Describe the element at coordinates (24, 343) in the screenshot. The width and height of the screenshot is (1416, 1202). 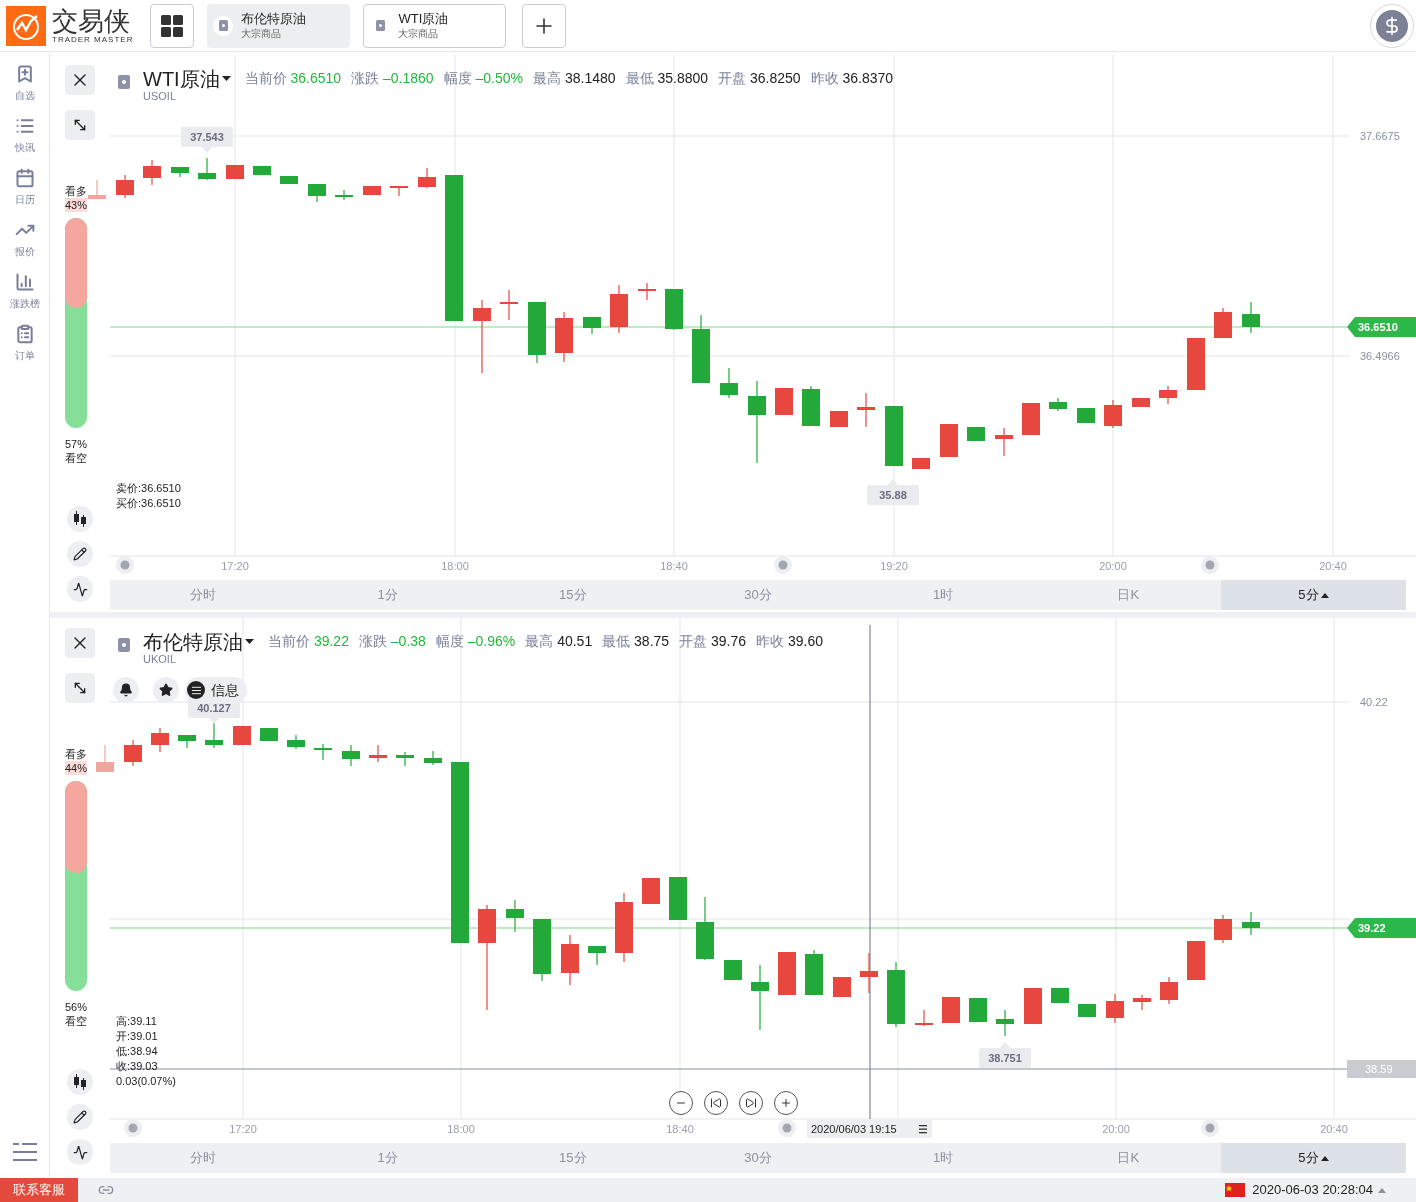
I see `sidebar-item: 订单` at that location.